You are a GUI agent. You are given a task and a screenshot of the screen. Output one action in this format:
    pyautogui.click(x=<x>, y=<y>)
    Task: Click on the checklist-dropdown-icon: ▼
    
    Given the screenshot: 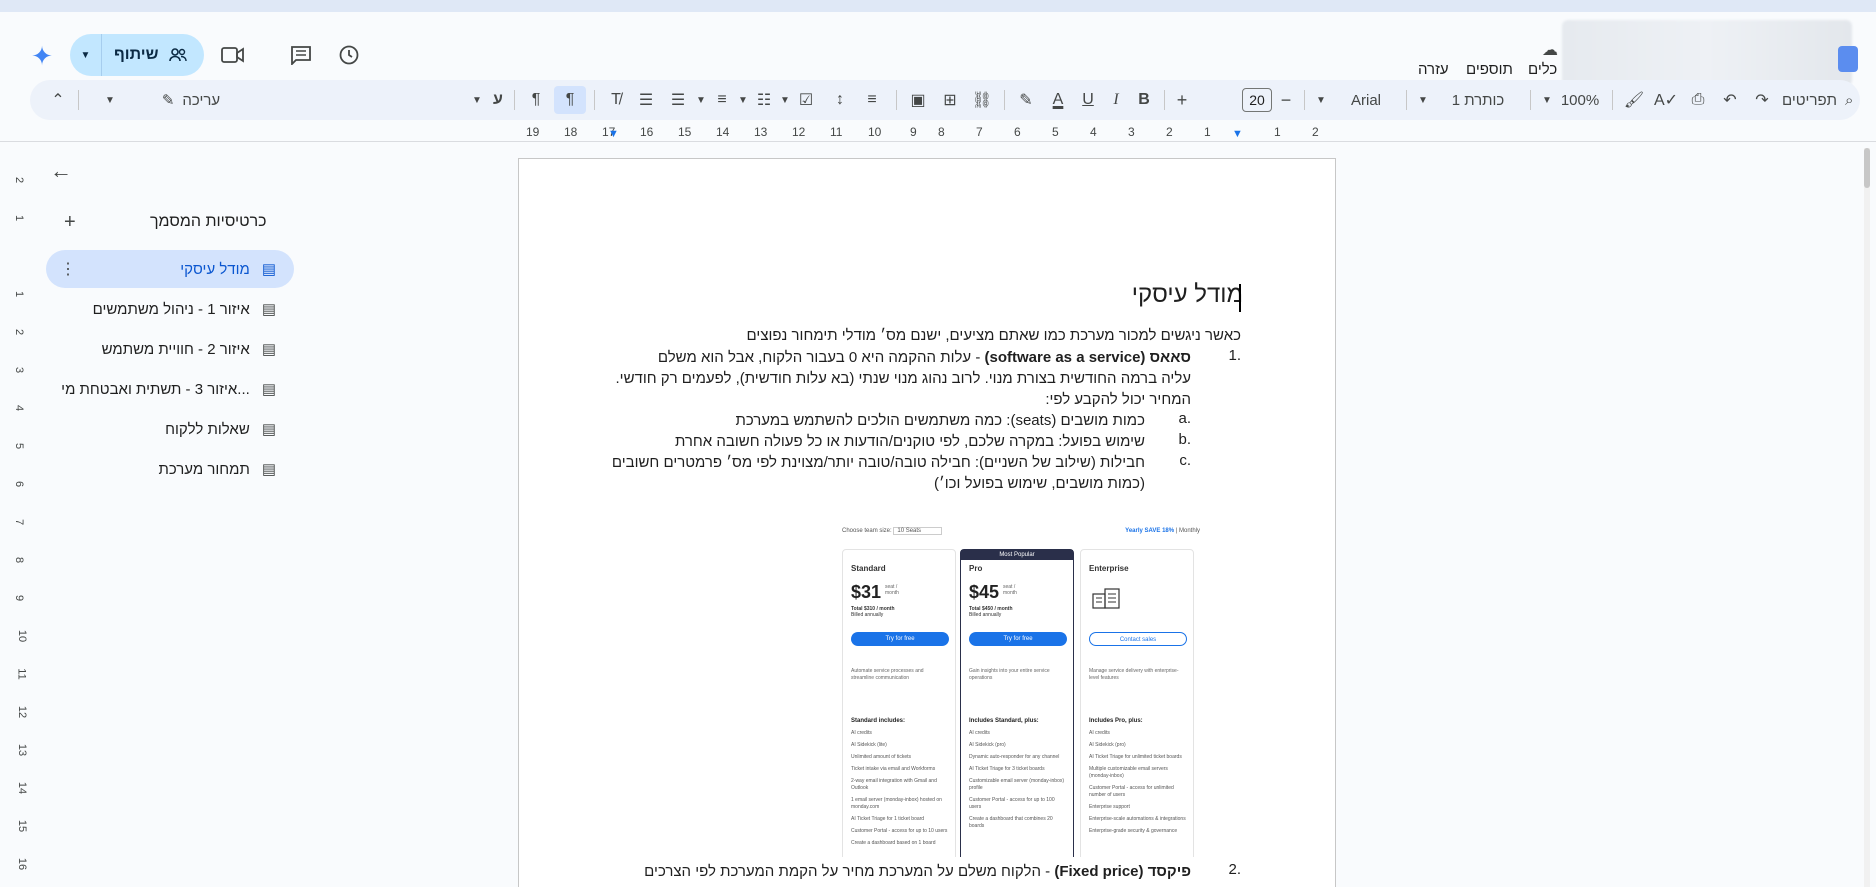 What is the action you would take?
    pyautogui.click(x=785, y=100)
    